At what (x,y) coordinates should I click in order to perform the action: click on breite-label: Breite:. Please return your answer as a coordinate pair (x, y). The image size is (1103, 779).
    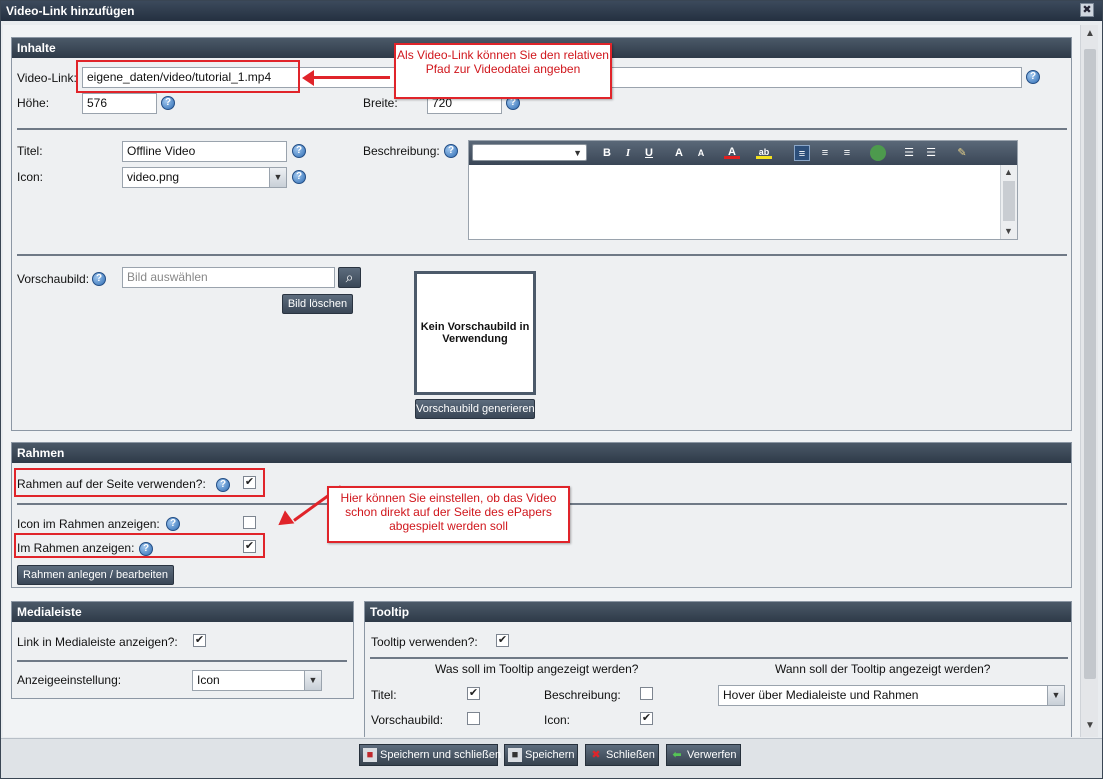
    Looking at the image, I should click on (380, 103).